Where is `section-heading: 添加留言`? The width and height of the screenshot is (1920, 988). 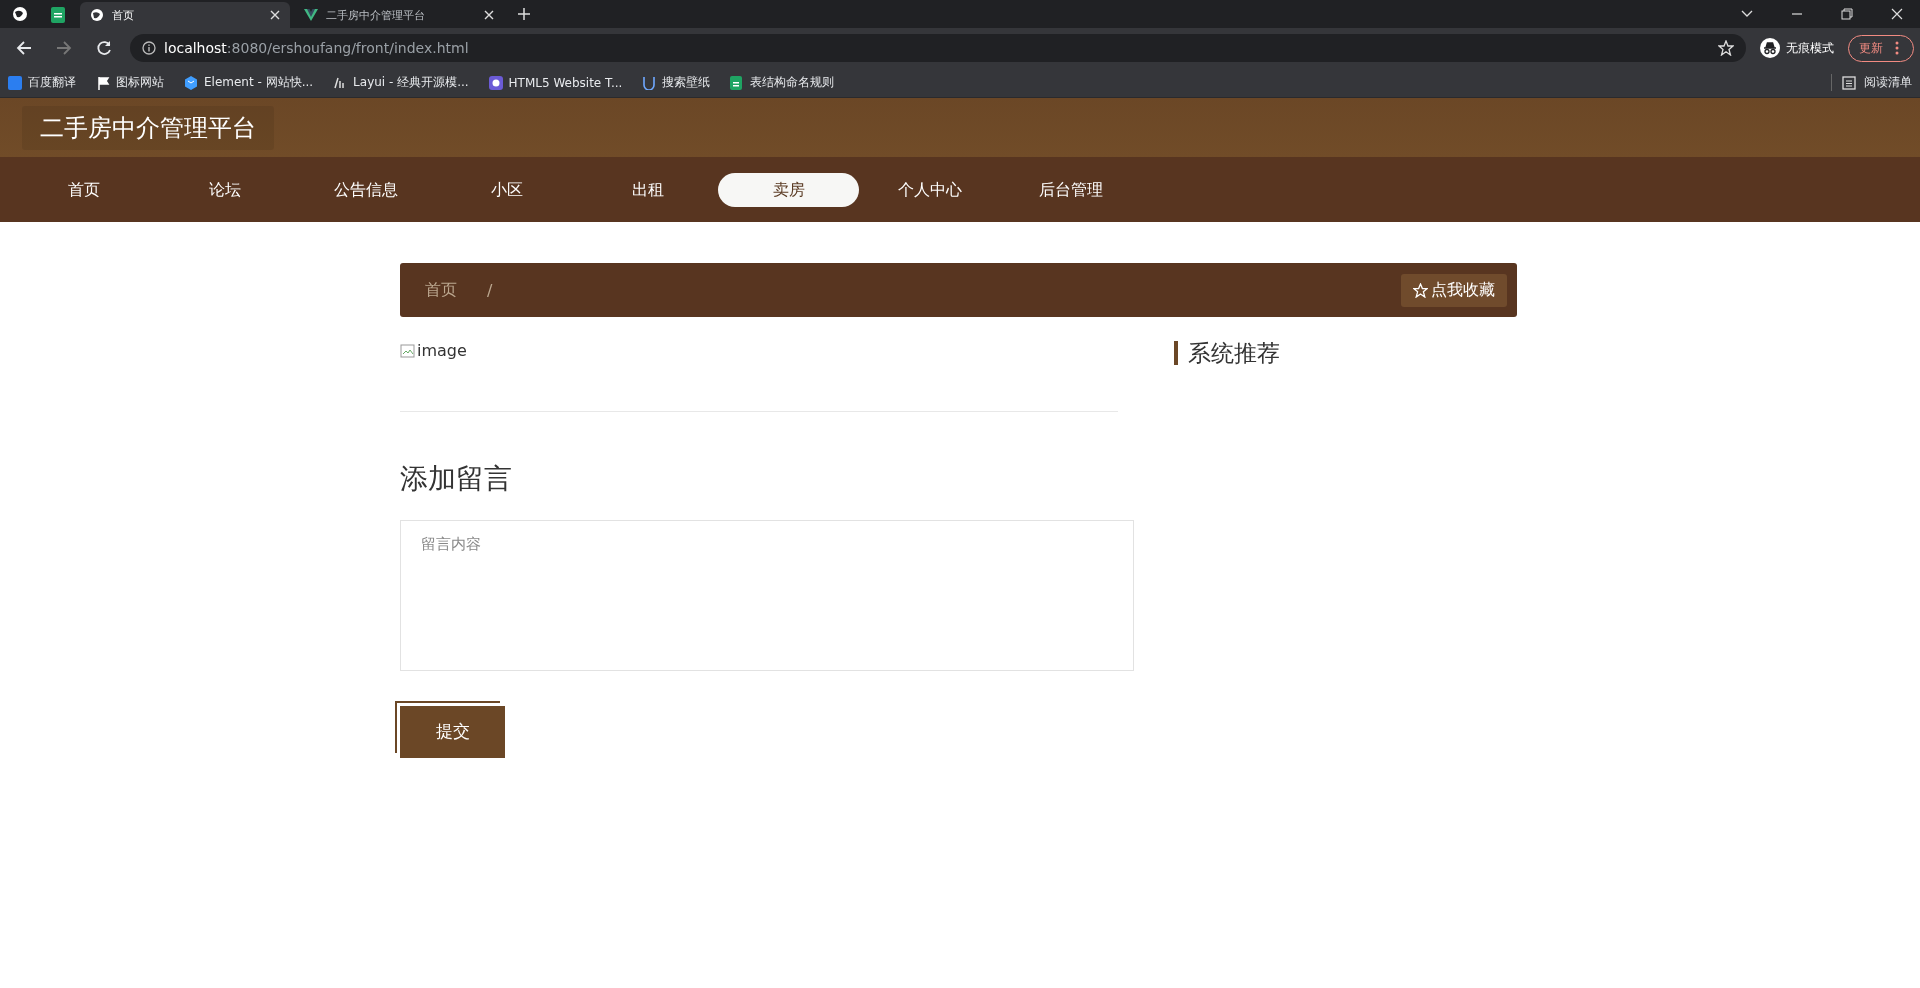 section-heading: 添加留言 is located at coordinates (456, 478).